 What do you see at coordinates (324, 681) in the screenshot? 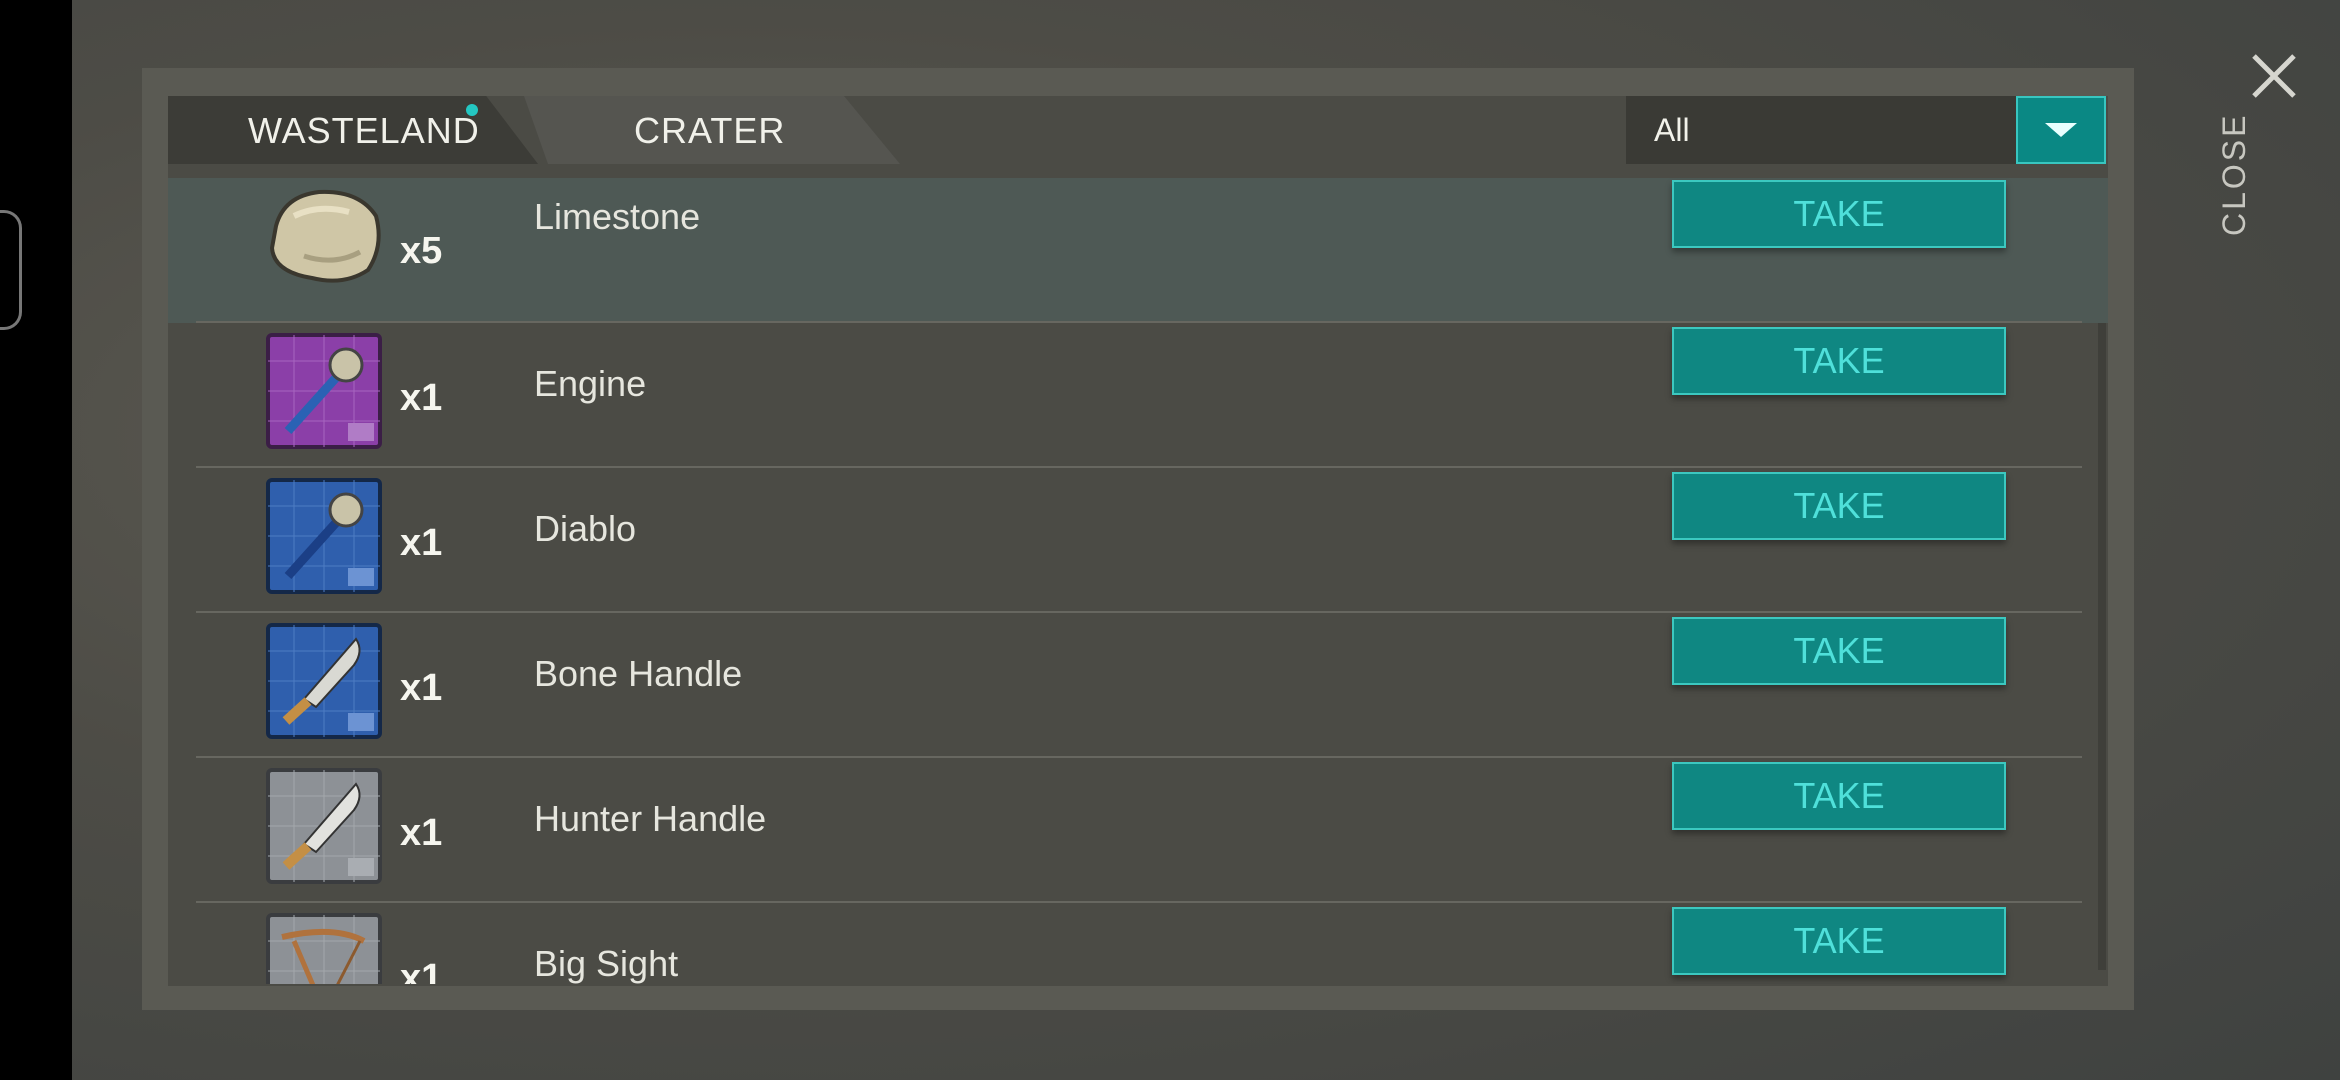
I see `blue-blueprint-machete-icon` at bounding box center [324, 681].